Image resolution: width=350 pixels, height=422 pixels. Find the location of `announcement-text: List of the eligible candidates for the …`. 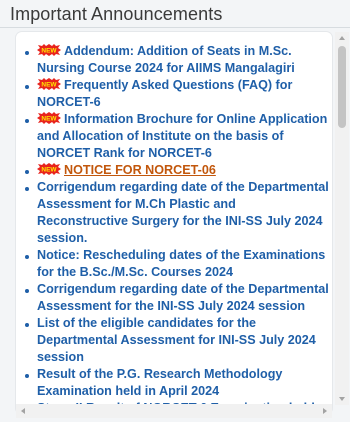

announcement-text: List of the eligible candidates for the … is located at coordinates (176, 340).